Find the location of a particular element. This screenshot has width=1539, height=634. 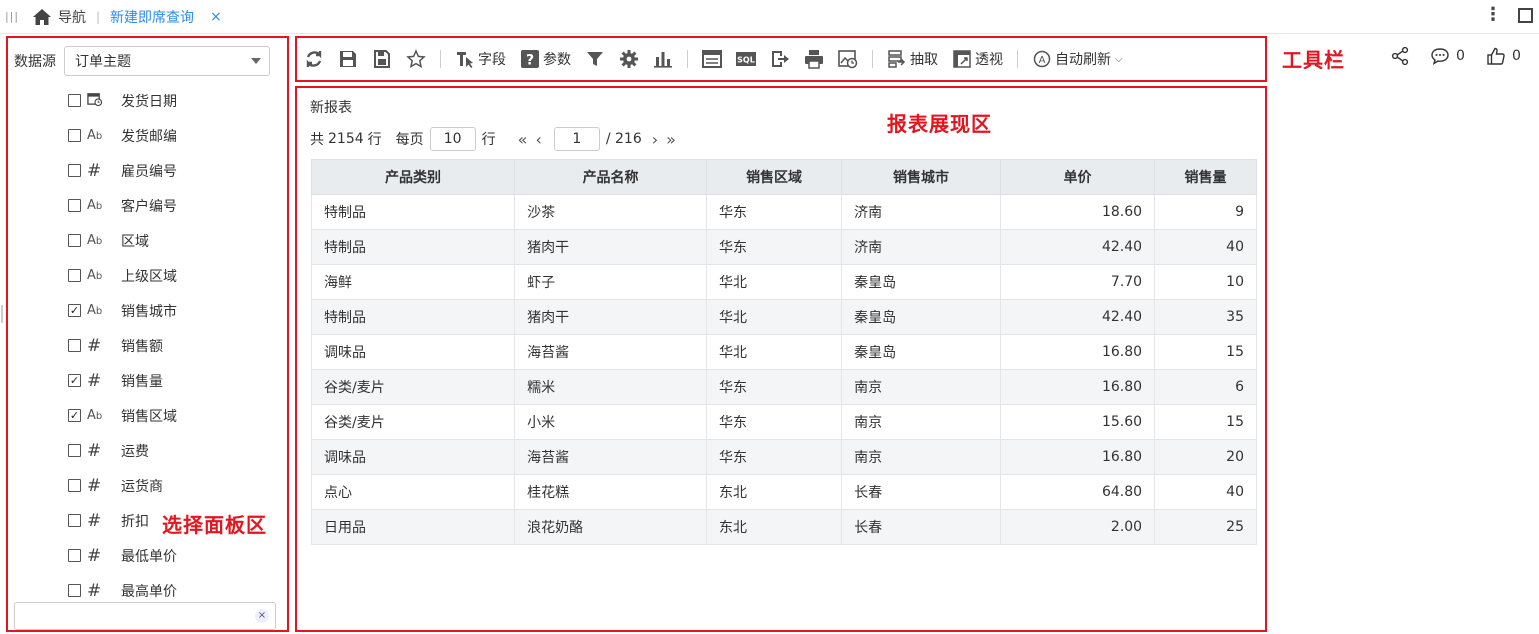

annotation-toolbar-label: 工具栏 is located at coordinates (1313, 60).